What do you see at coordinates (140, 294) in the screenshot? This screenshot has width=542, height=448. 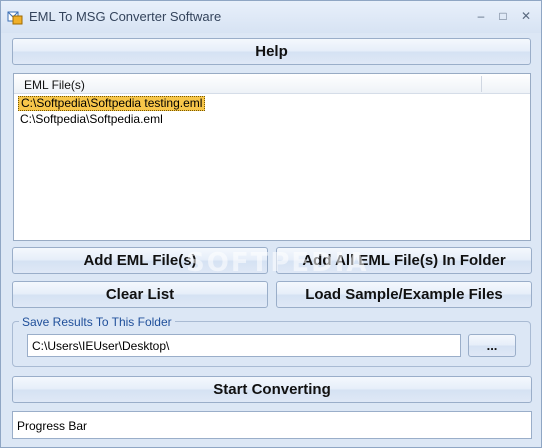 I see `clear-list-button: Clear List` at bounding box center [140, 294].